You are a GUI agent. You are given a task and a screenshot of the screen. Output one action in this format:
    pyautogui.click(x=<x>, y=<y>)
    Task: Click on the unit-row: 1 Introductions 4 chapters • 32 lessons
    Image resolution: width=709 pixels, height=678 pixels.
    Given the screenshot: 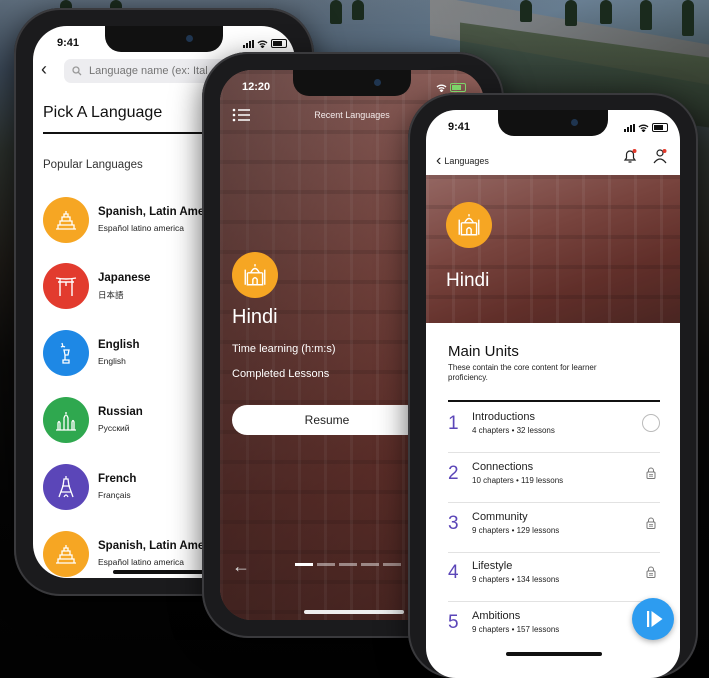 What is the action you would take?
    pyautogui.click(x=554, y=428)
    